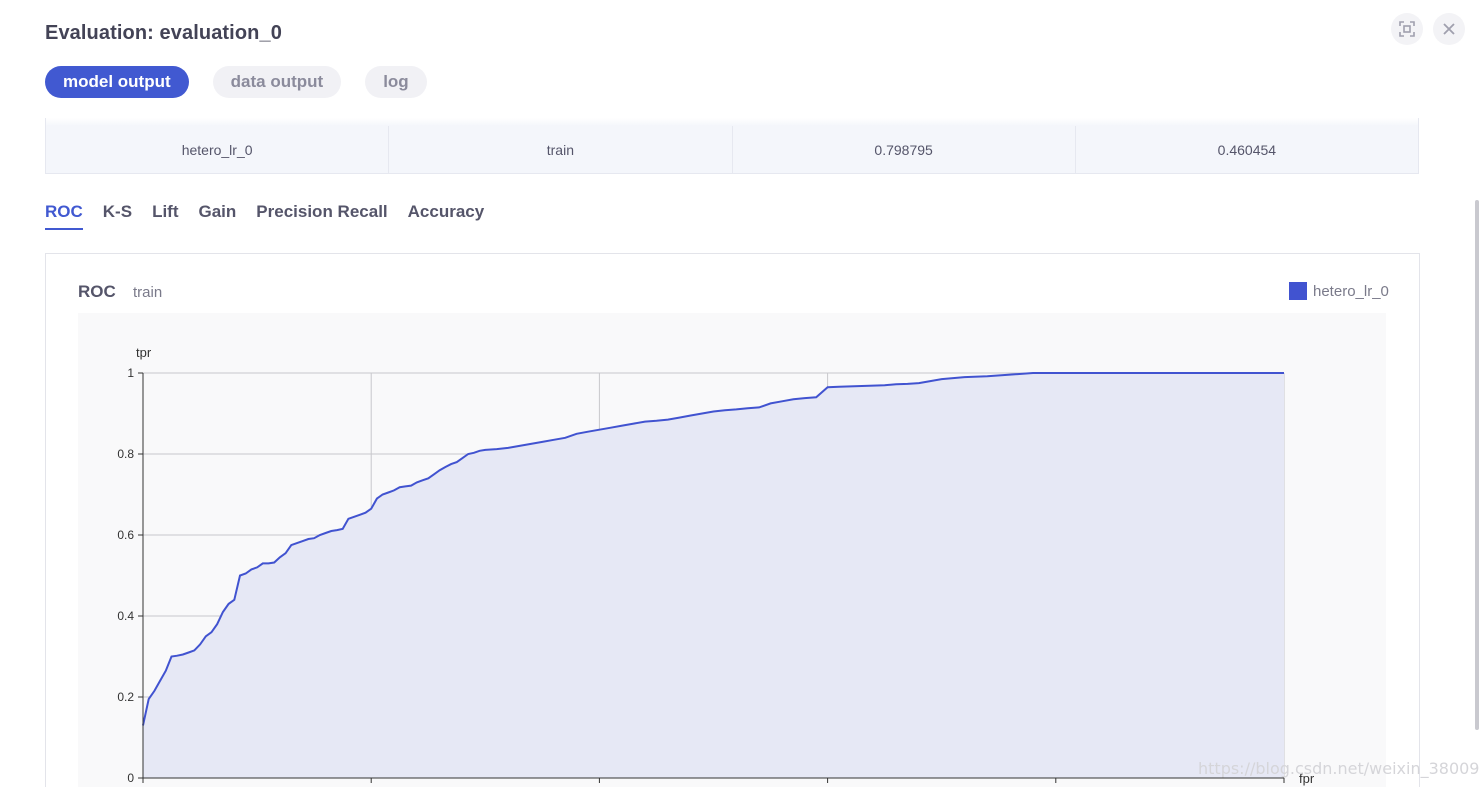 Image resolution: width=1479 pixels, height=787 pixels. I want to click on y-tick-label: 0.4, so click(125, 616).